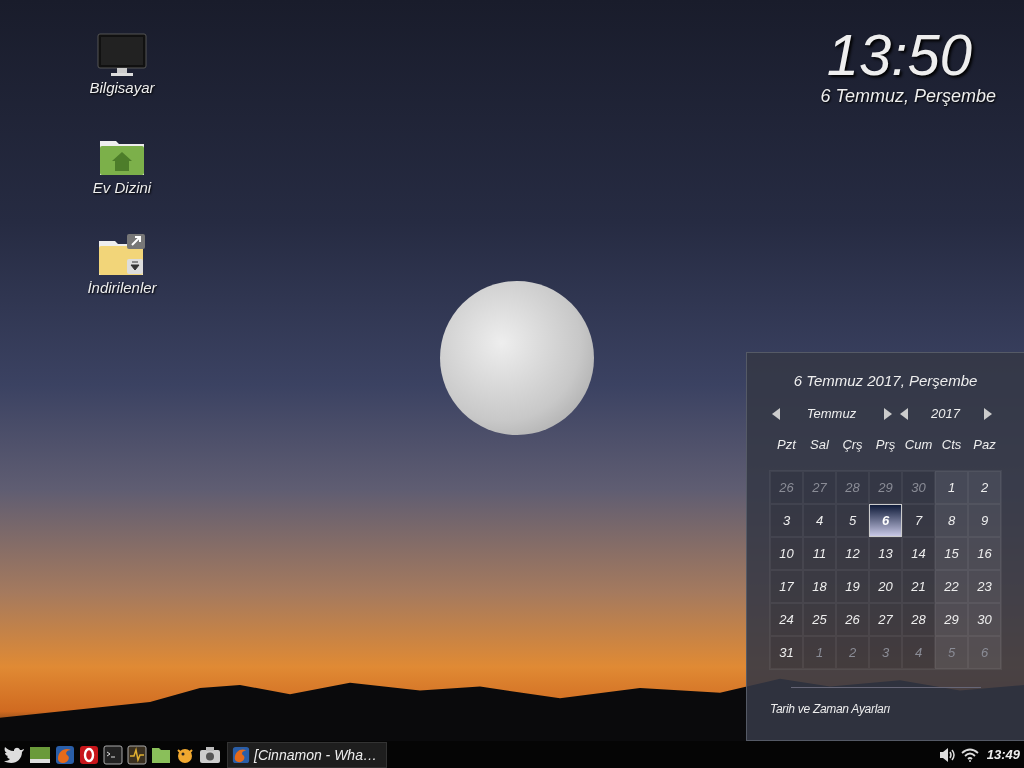 The height and width of the screenshot is (768, 1024). I want to click on terminal-icon, so click(113, 754).